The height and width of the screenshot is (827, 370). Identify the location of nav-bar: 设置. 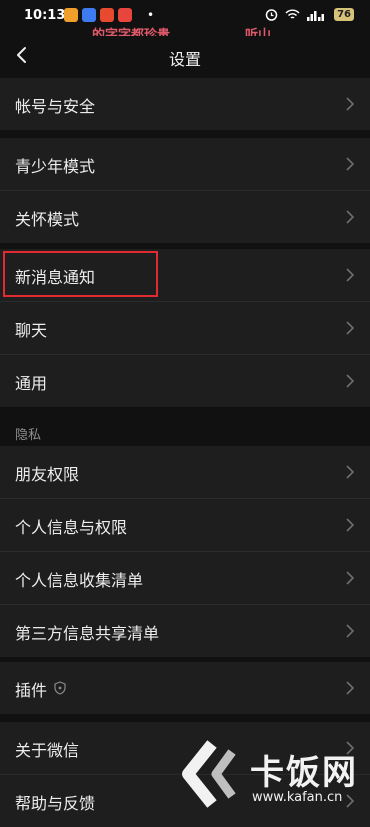
(185, 57).